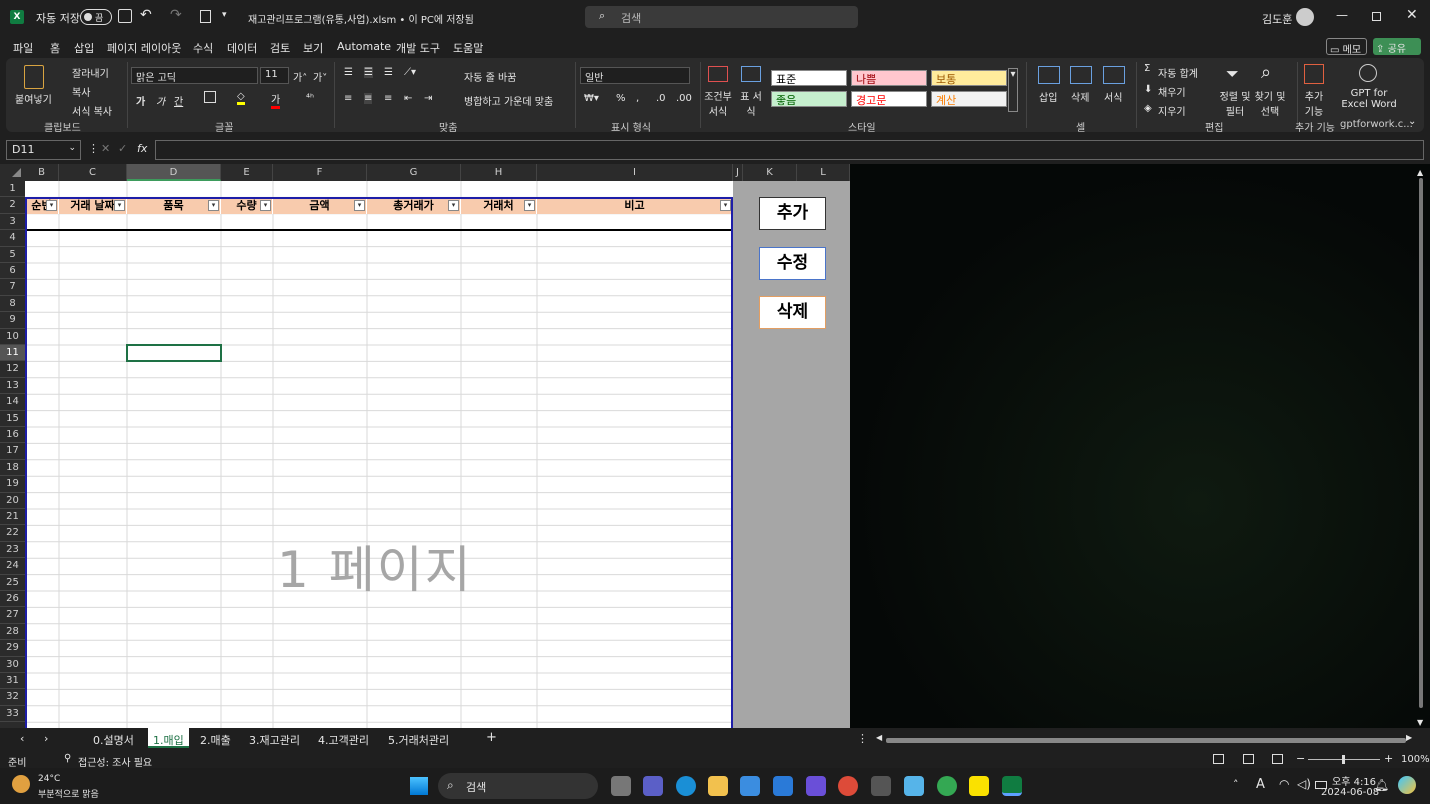 Image resolution: width=1430 pixels, height=804 pixels. What do you see at coordinates (174, 353) in the screenshot?
I see `selected-cell` at bounding box center [174, 353].